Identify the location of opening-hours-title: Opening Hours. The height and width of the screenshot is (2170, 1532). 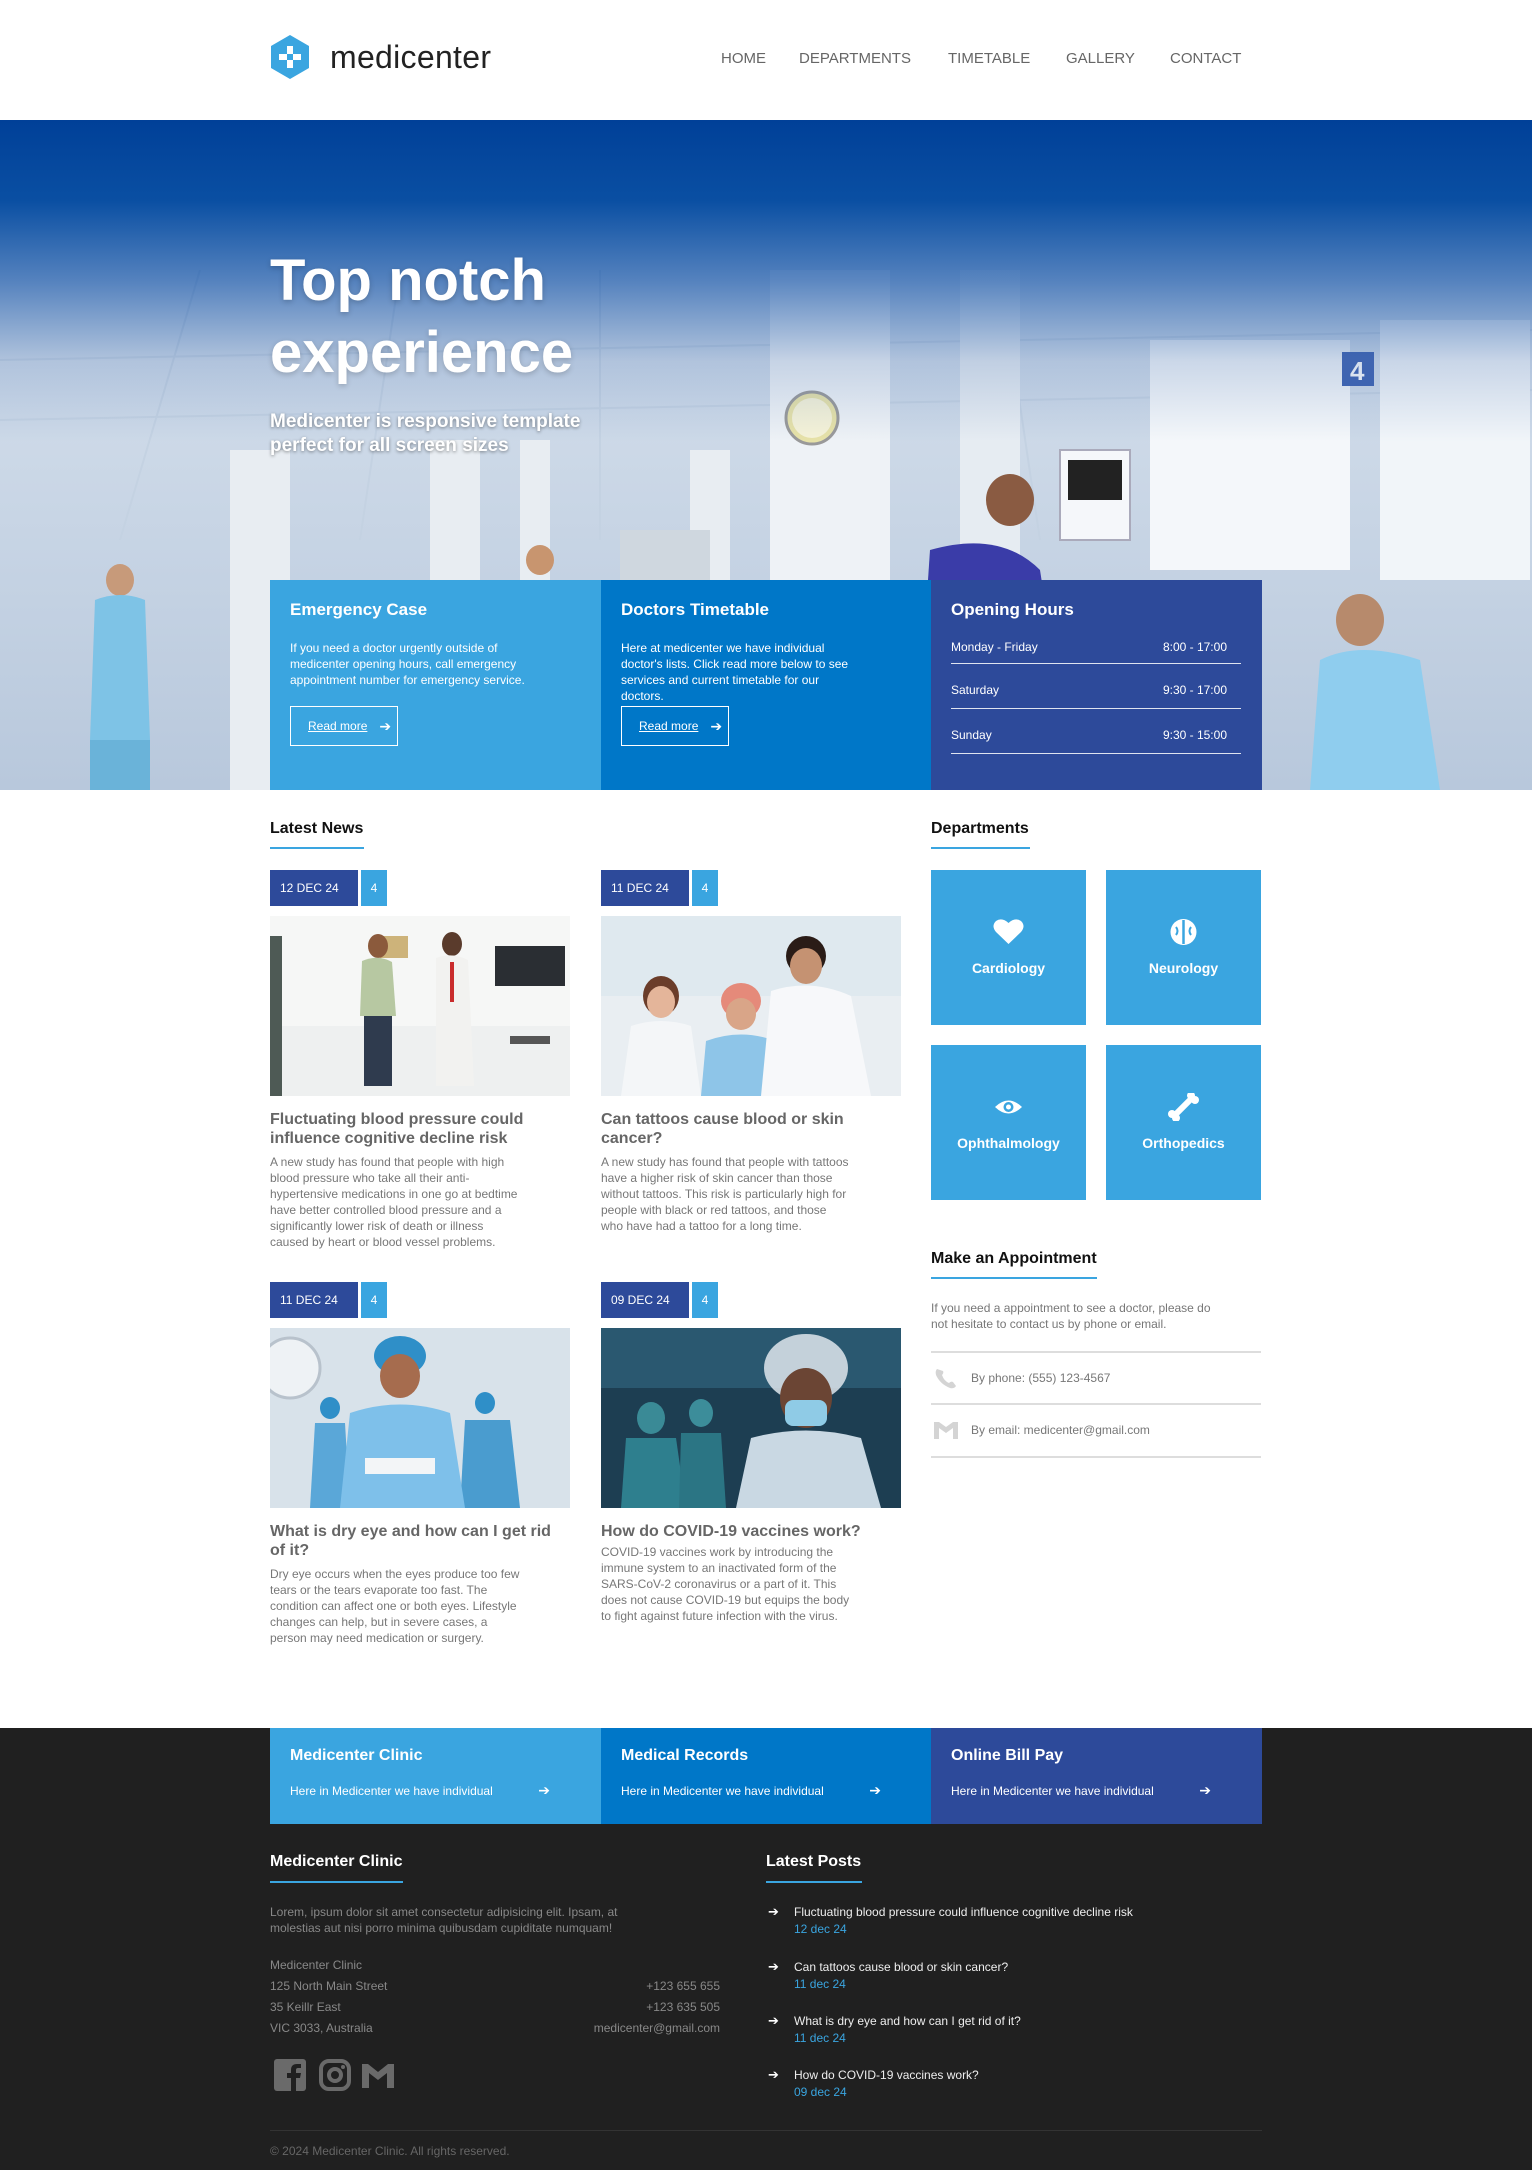
(1012, 609).